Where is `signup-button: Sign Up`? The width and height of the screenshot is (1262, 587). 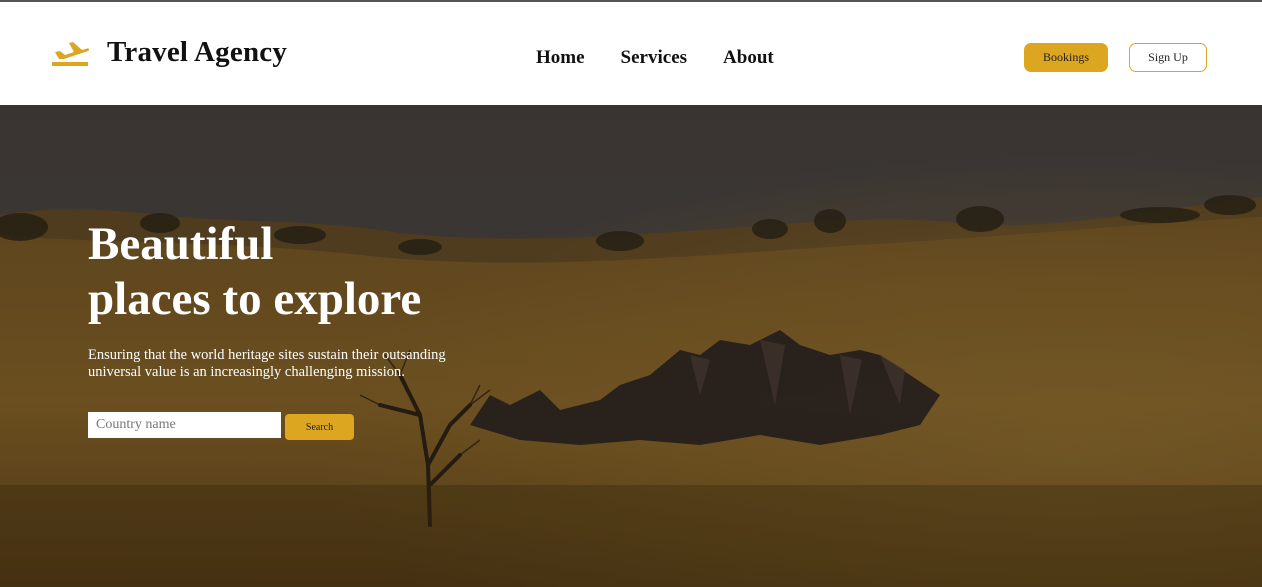
signup-button: Sign Up is located at coordinates (1168, 57).